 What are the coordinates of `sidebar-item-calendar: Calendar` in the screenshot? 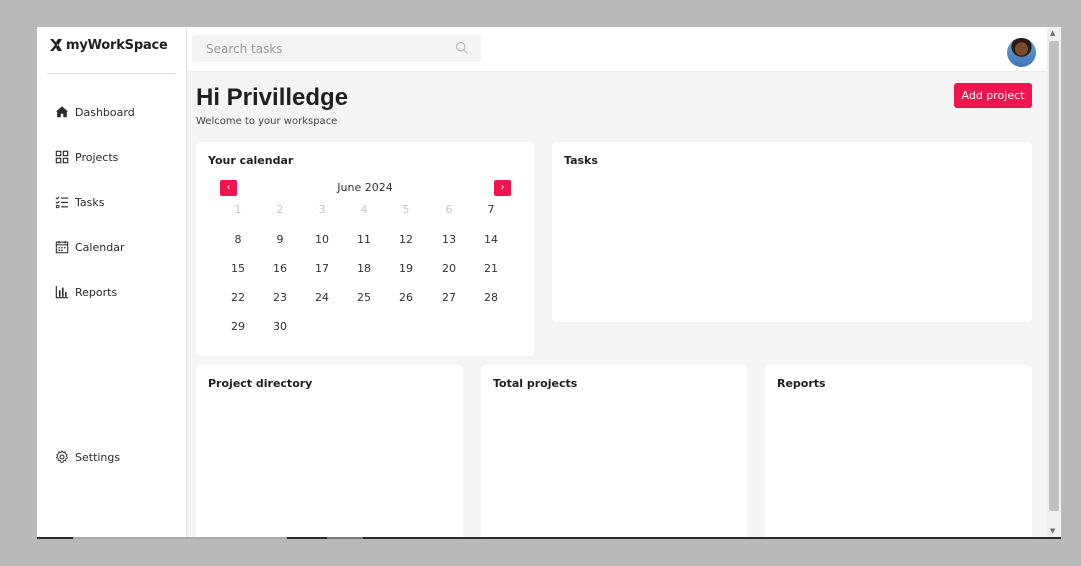 It's located at (89, 247).